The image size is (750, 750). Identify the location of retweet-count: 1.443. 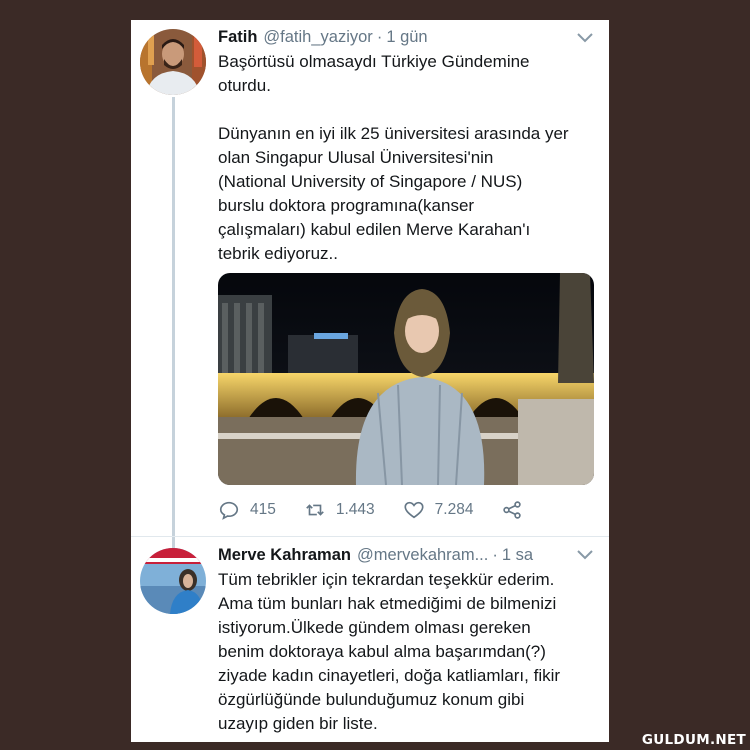
(355, 509).